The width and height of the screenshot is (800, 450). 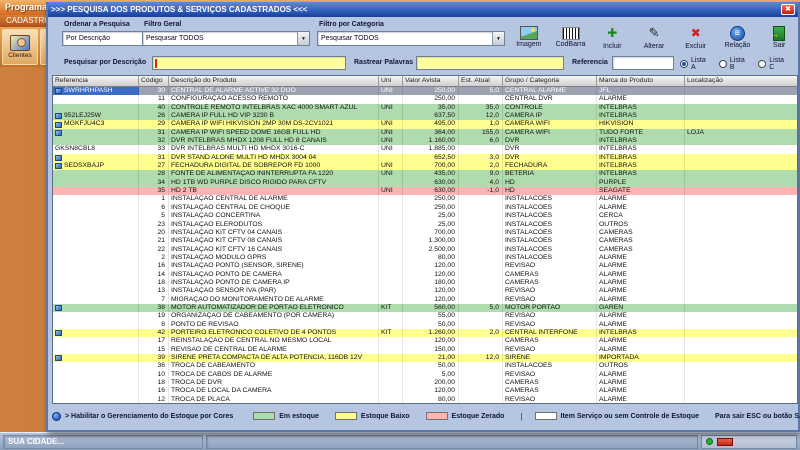 I want to click on cell: CONTROLE, so click(x=550, y=108).